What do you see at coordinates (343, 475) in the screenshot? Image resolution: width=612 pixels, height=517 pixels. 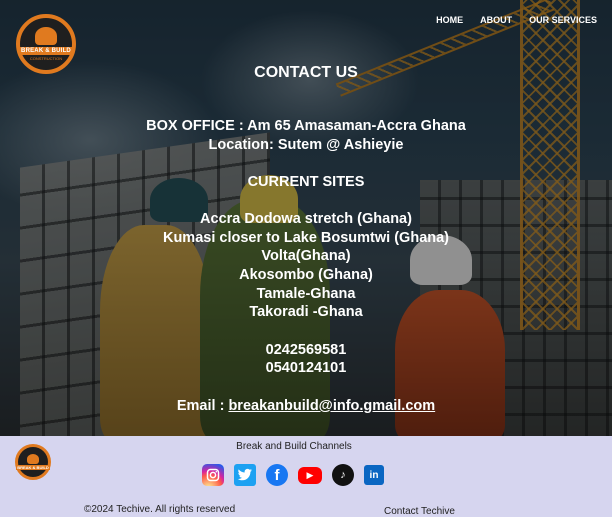 I see `tiktok-icon: ♪` at bounding box center [343, 475].